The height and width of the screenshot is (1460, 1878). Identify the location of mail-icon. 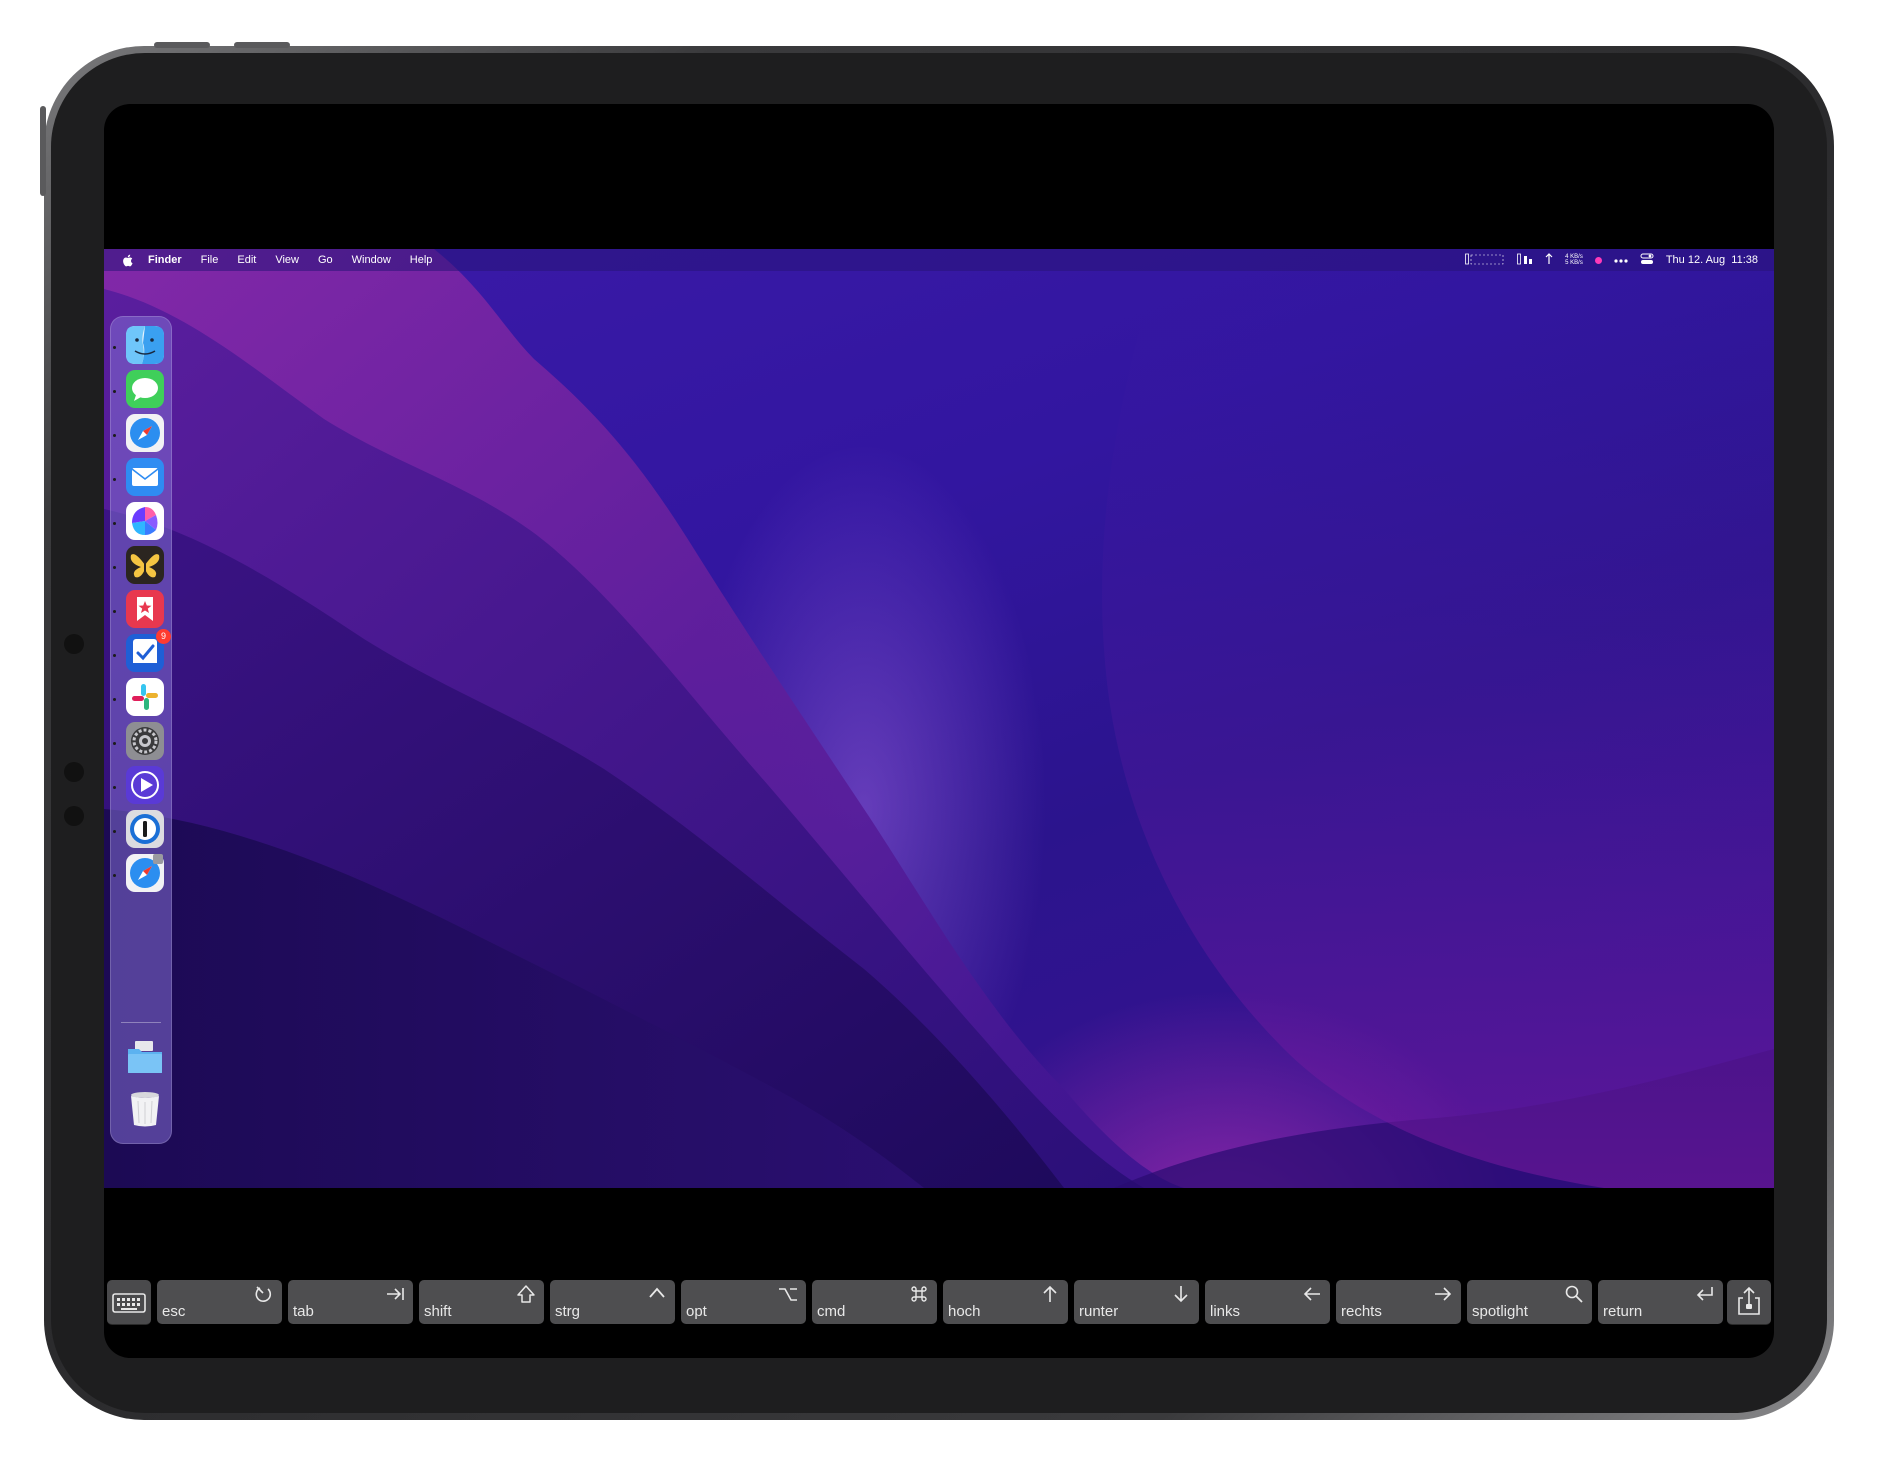
(145, 477).